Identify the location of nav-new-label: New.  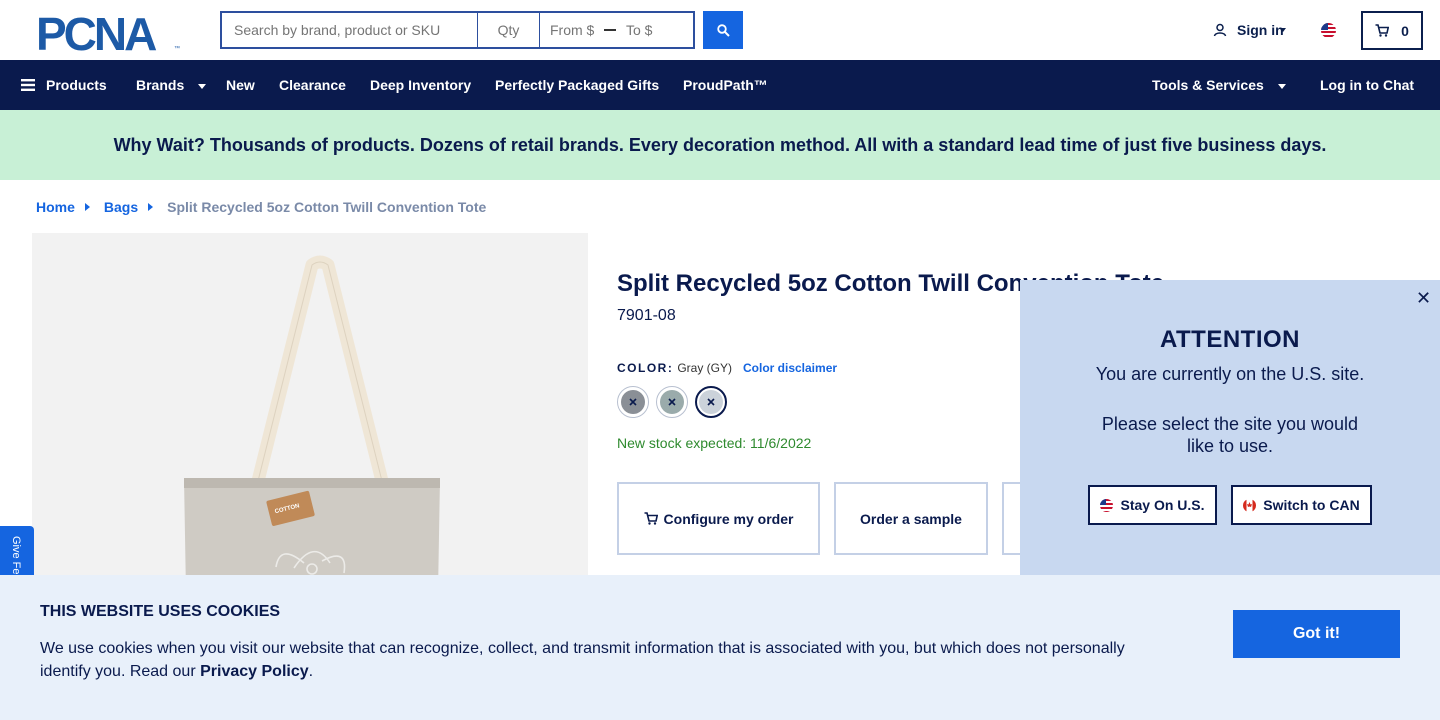
(240, 85).